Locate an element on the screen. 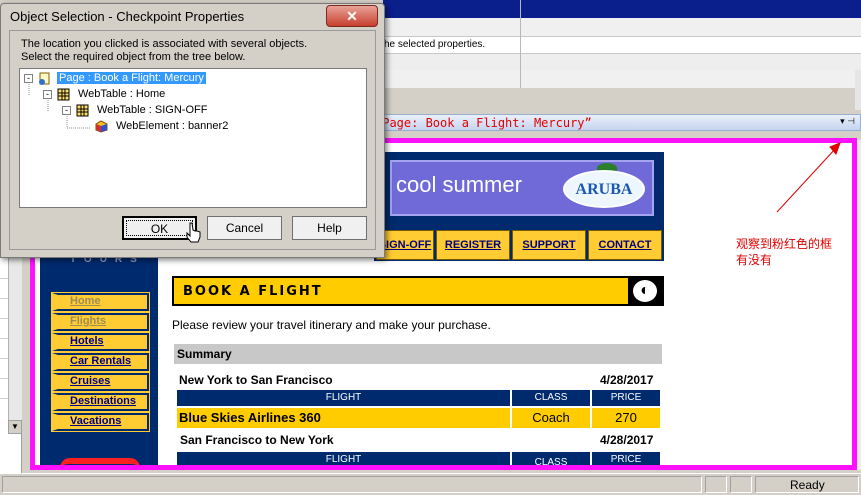 Image resolution: width=861 pixels, height=495 pixels. annotation-arrow is located at coordinates (808, 177).